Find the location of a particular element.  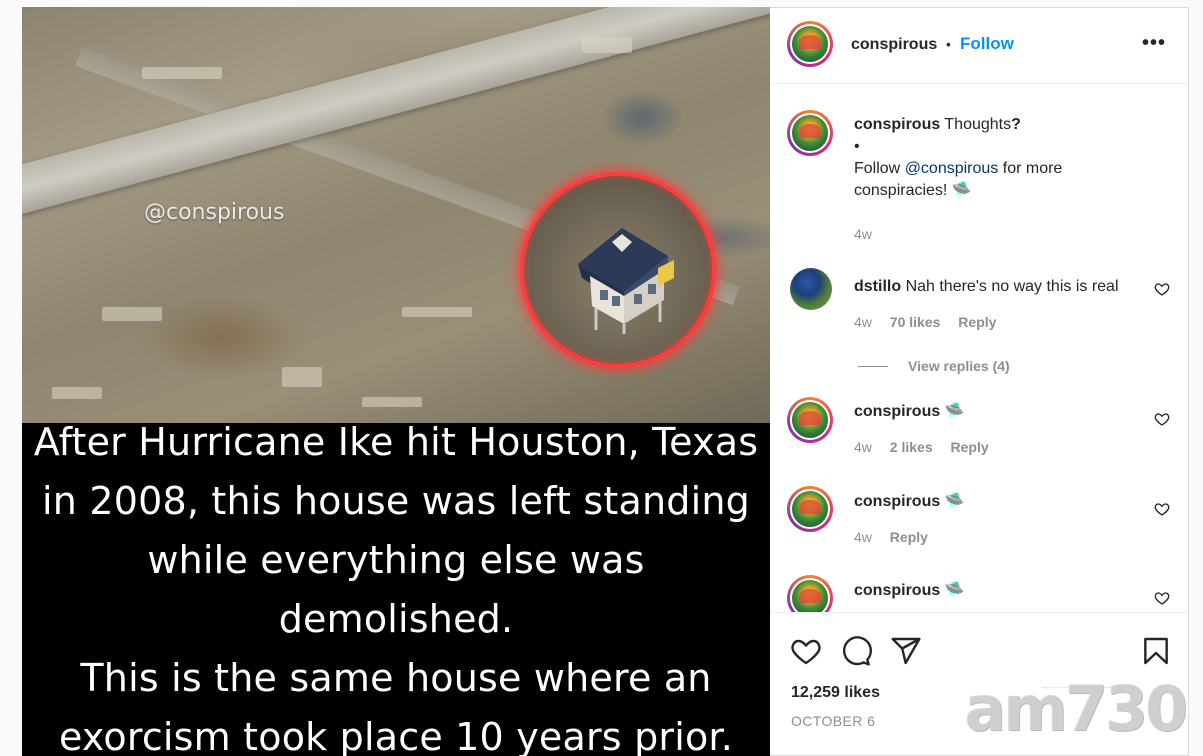

post-header: conspirous • Follow ••• is located at coordinates (979, 46).